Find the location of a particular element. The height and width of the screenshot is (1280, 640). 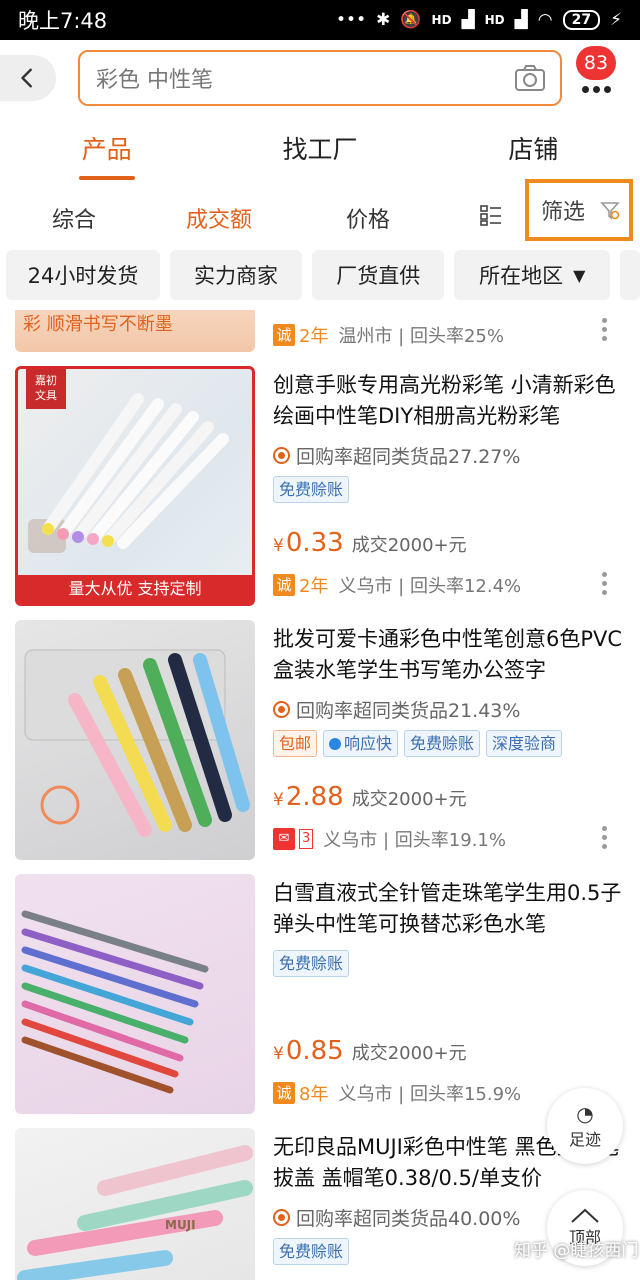

category-tabs: 产品 找工厂 店铺 is located at coordinates (320, 153).